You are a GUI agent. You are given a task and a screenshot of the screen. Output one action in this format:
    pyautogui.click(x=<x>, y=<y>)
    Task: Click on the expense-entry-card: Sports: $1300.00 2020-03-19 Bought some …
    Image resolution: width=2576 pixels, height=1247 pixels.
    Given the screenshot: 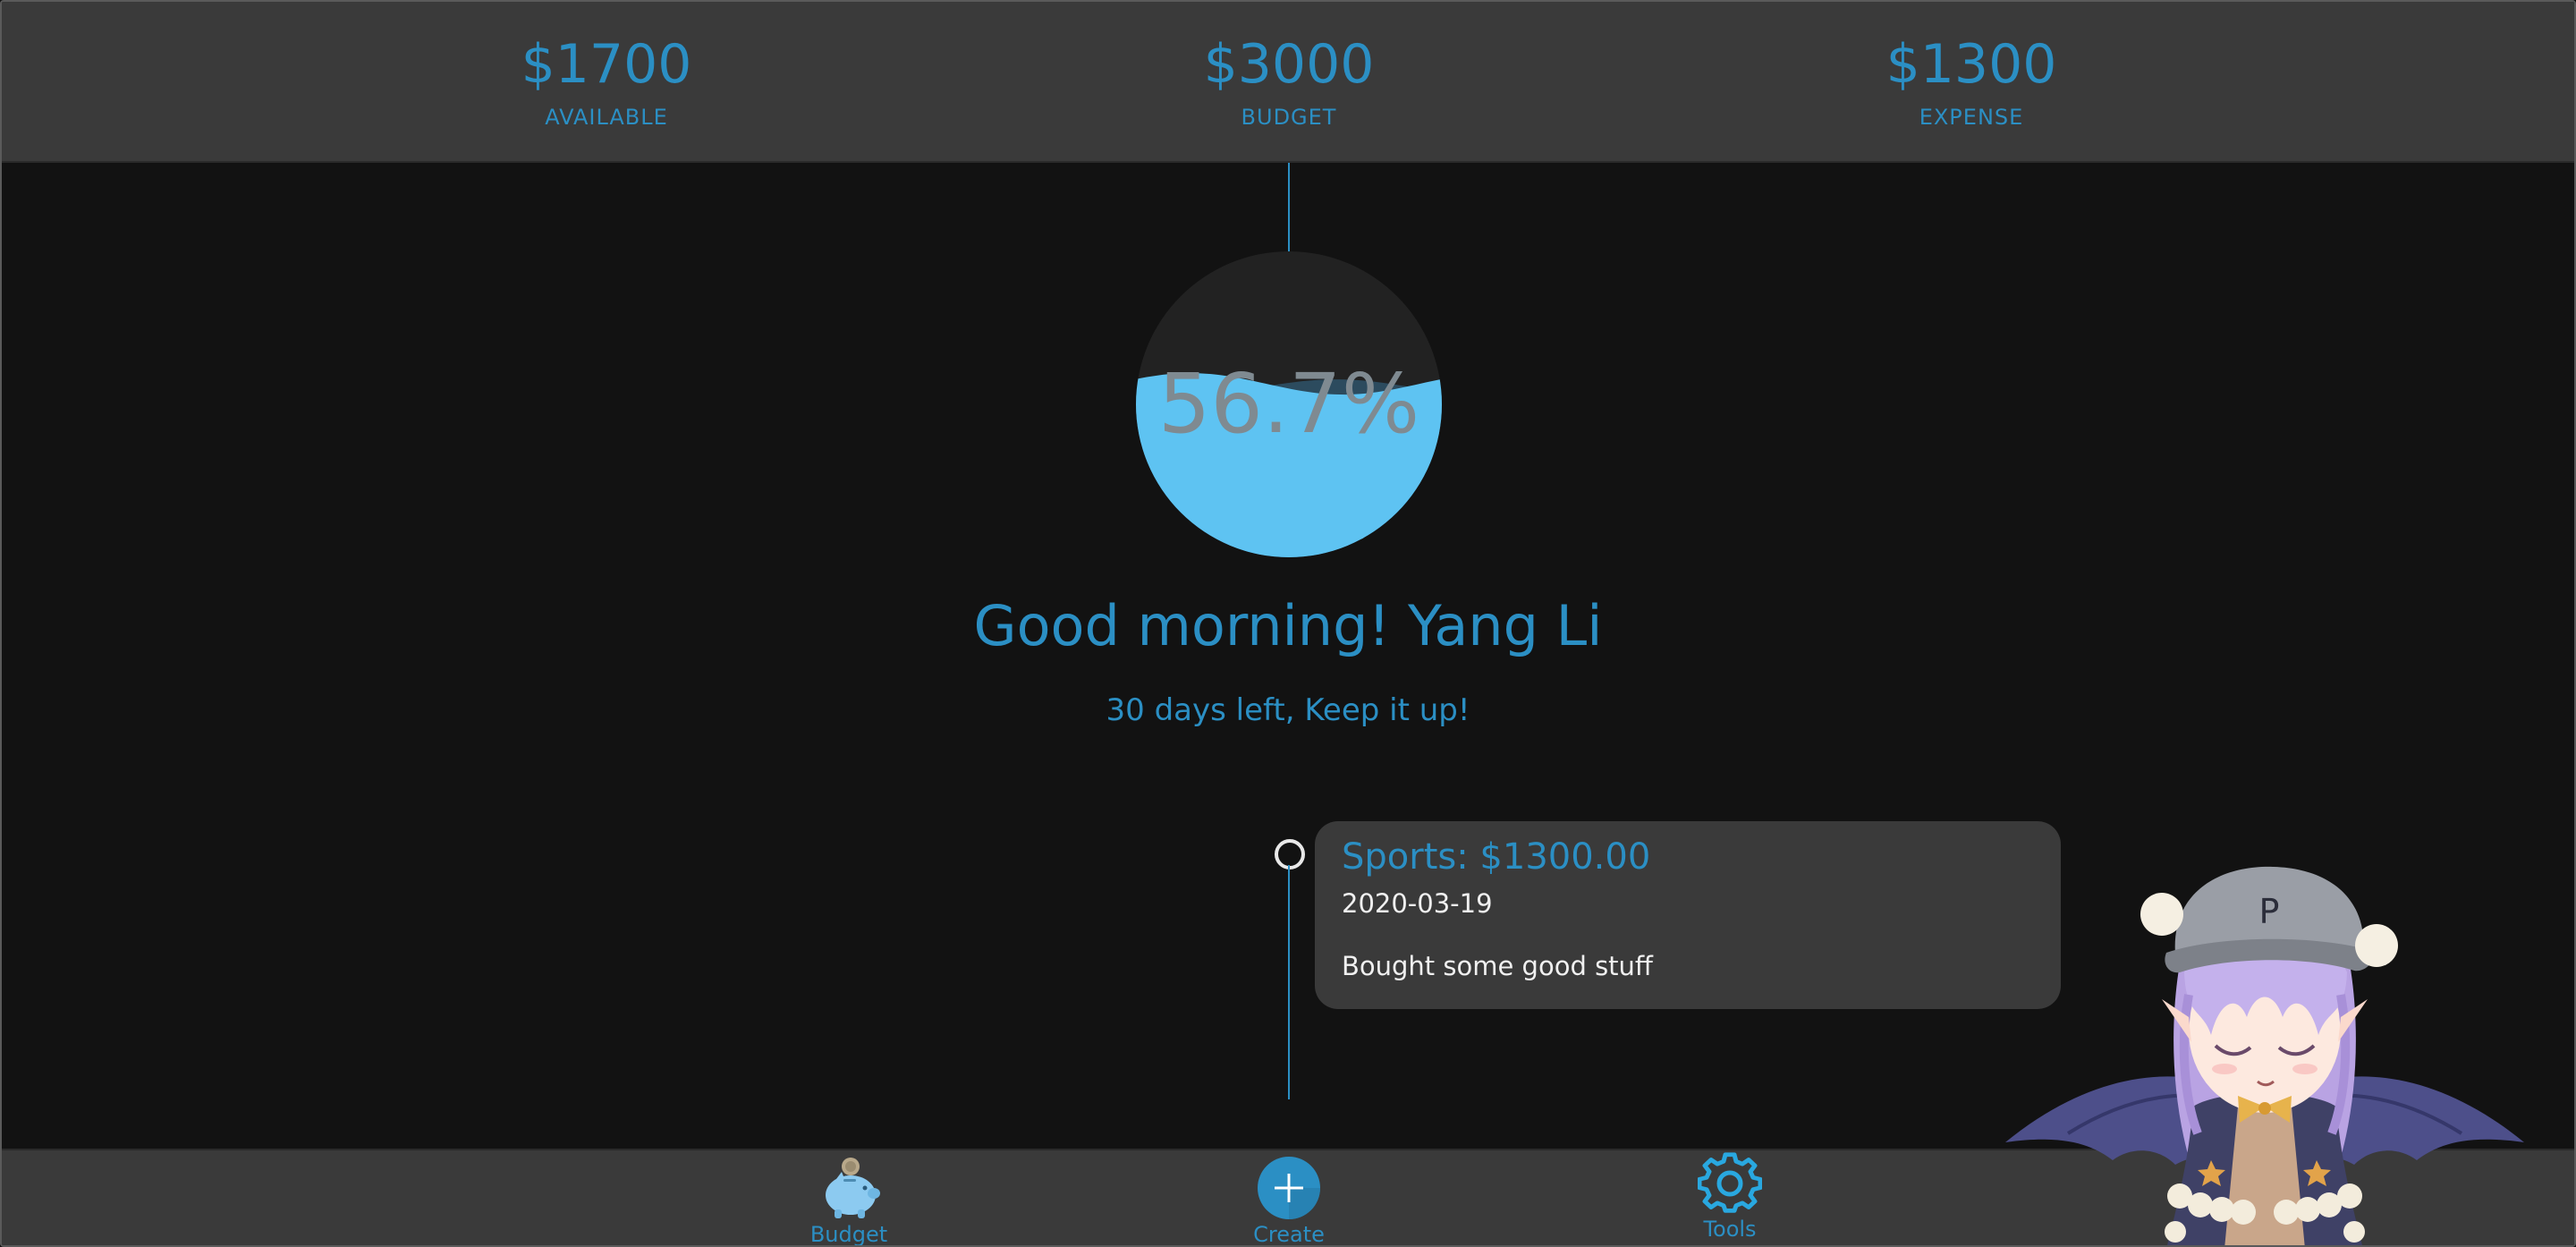 What is the action you would take?
    pyautogui.click(x=1688, y=915)
    